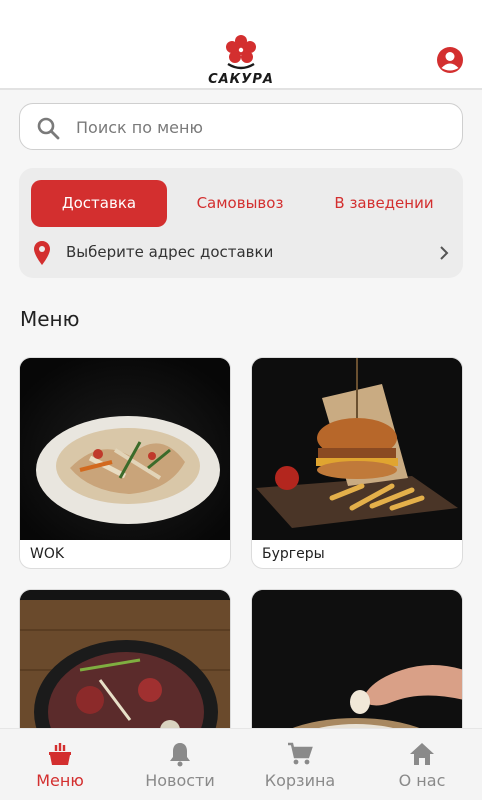  What do you see at coordinates (125, 449) in the screenshot?
I see `category-image-wok` at bounding box center [125, 449].